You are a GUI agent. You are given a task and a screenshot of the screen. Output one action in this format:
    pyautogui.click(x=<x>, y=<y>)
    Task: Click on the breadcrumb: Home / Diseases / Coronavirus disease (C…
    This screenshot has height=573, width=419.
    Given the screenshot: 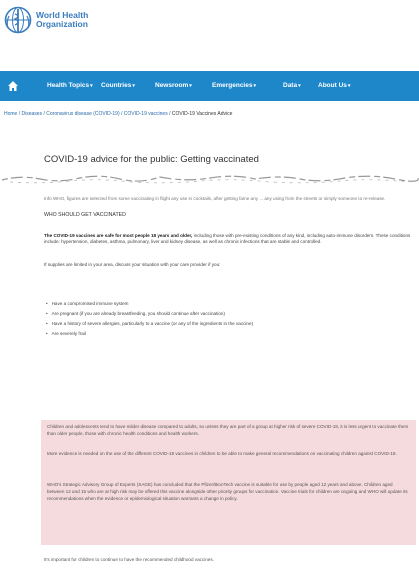 What is the action you would take?
    pyautogui.click(x=118, y=114)
    